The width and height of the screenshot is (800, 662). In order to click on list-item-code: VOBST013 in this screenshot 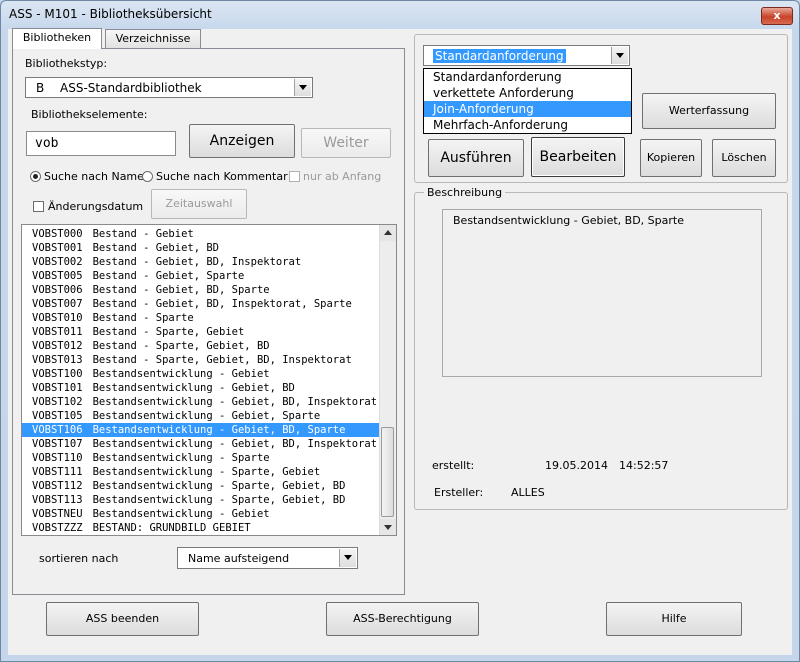, I will do `click(57, 360)`.